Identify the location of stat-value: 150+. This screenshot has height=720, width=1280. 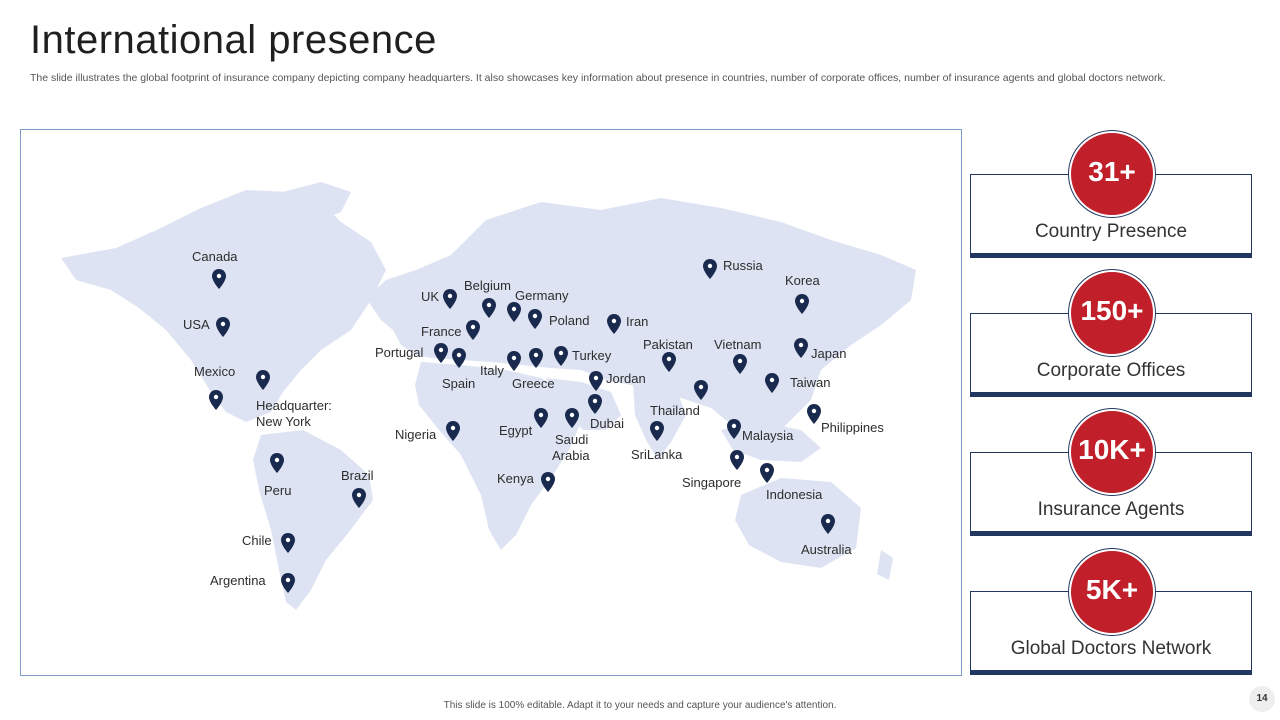
(1112, 310).